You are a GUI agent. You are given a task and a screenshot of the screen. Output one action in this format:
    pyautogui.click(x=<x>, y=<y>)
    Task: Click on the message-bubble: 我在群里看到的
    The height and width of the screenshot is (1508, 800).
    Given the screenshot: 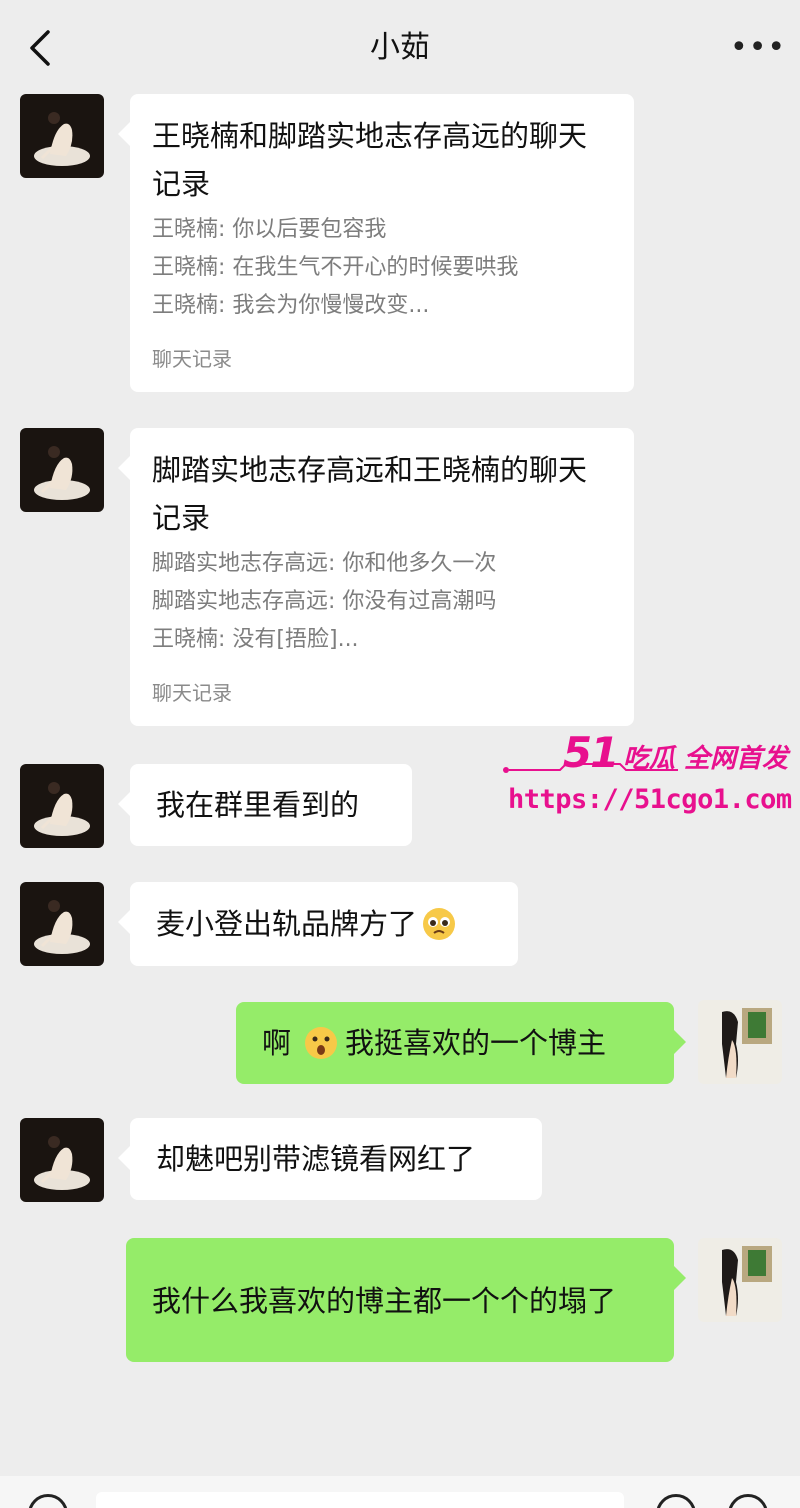 What is the action you would take?
    pyautogui.click(x=265, y=805)
    